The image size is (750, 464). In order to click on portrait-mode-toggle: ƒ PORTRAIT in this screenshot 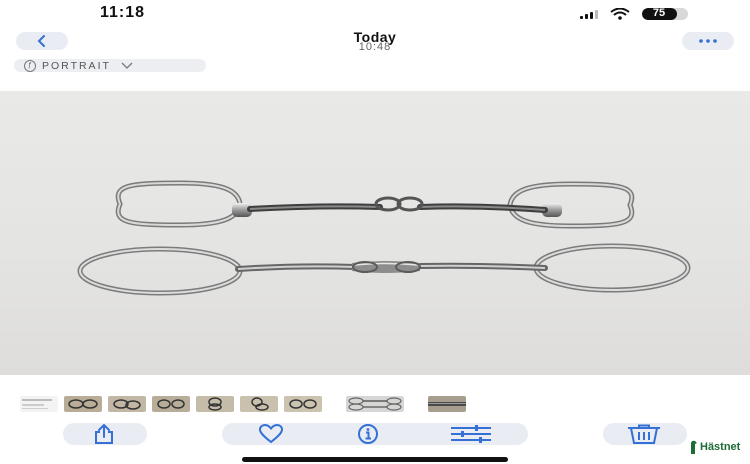, I will do `click(110, 65)`.